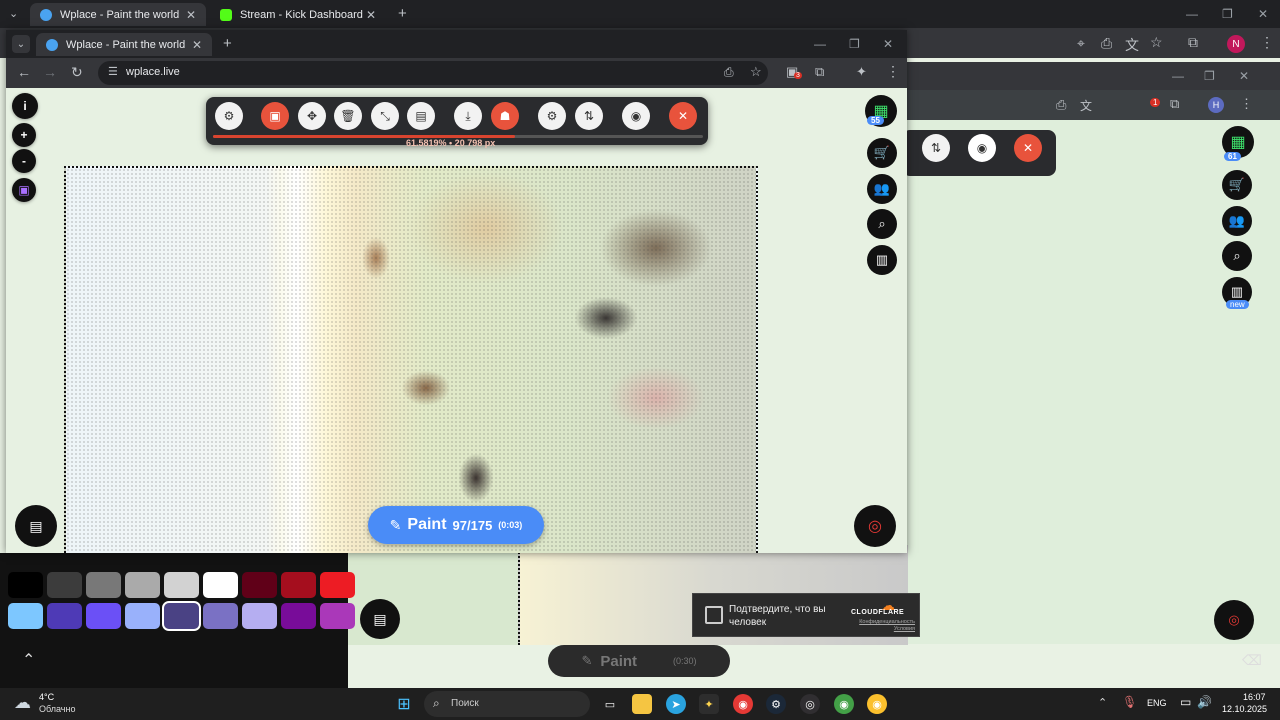 The height and width of the screenshot is (720, 1280). Describe the element at coordinates (552, 116) in the screenshot. I see `settings-icon: ⚙` at that location.